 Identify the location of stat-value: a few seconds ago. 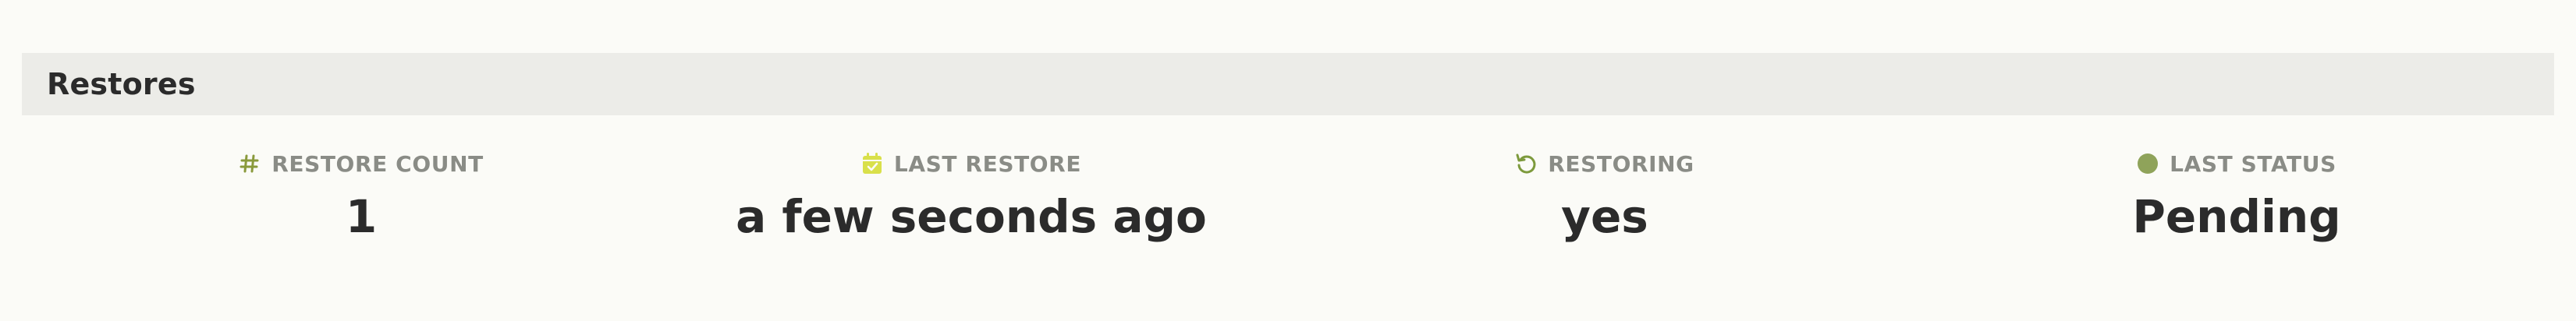
(971, 216).